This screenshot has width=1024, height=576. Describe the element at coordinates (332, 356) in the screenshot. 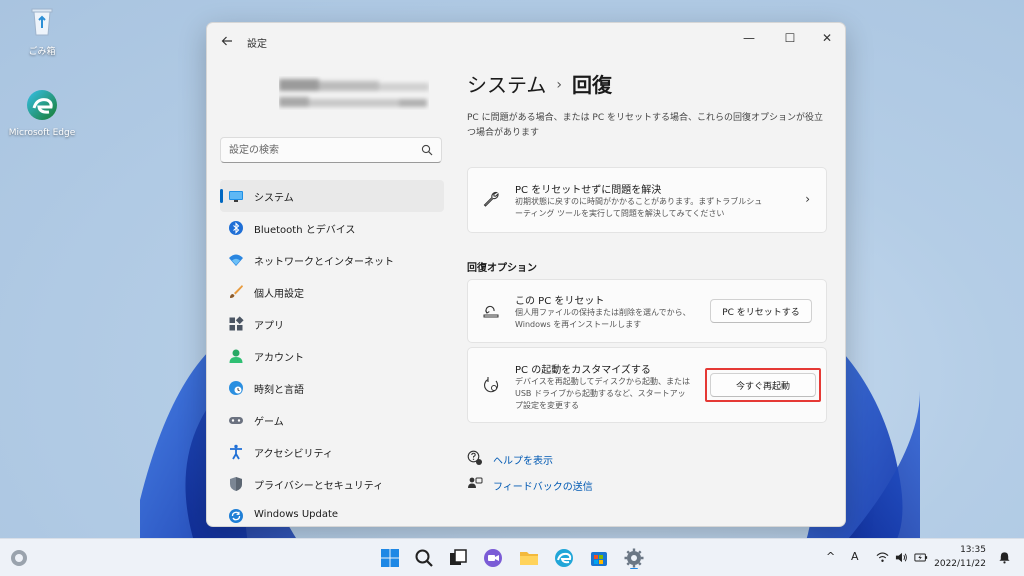

I see `sidebar-item-accounts: アカウント` at that location.